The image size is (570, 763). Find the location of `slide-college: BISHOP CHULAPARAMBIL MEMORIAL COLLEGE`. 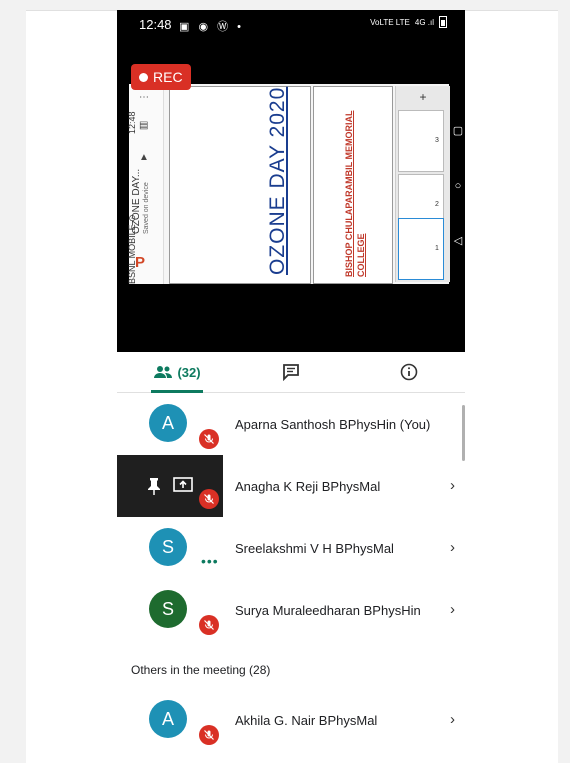

slide-college: BISHOP CHULAPARAMBIL MEMORIAL COLLEGE is located at coordinates (353, 185).